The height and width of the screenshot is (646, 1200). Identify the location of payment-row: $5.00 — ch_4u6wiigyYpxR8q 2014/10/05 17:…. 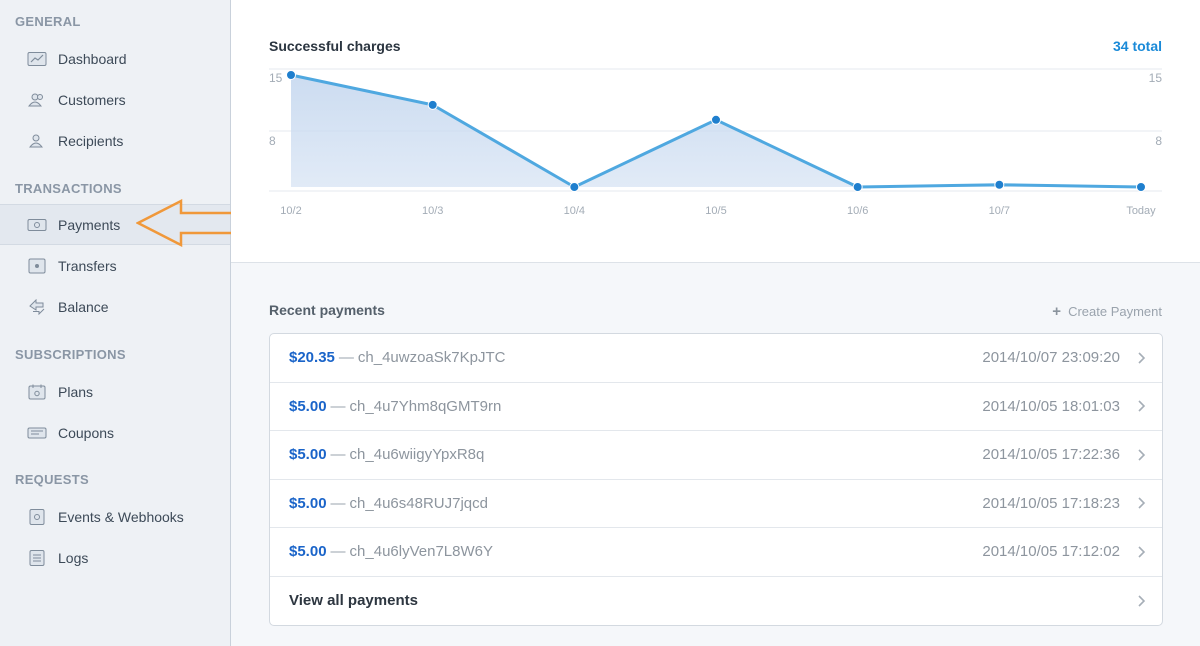
(716, 455).